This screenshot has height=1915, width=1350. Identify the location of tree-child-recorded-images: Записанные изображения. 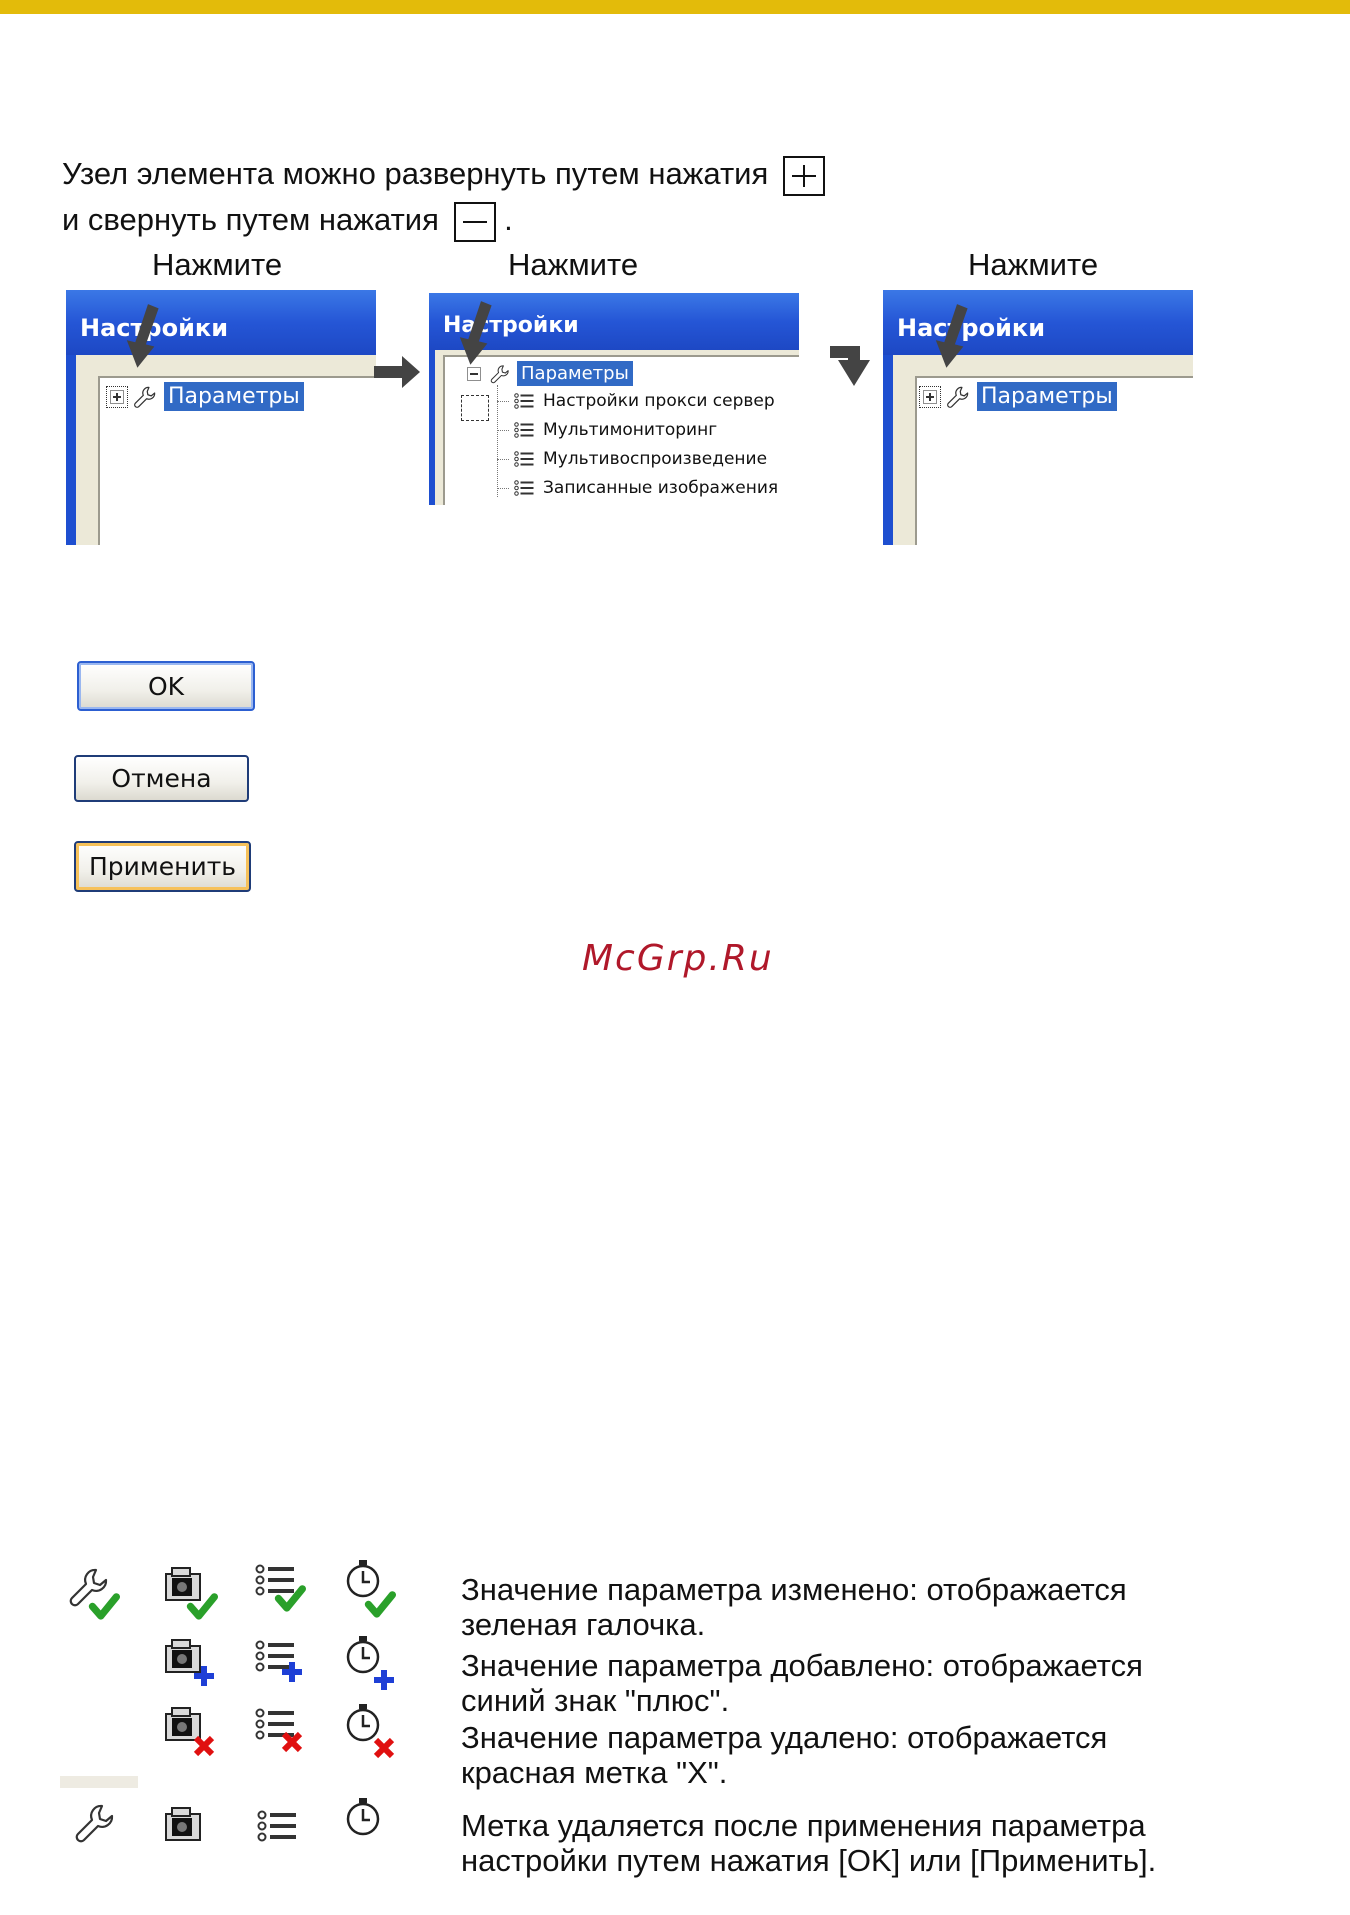
(637, 488).